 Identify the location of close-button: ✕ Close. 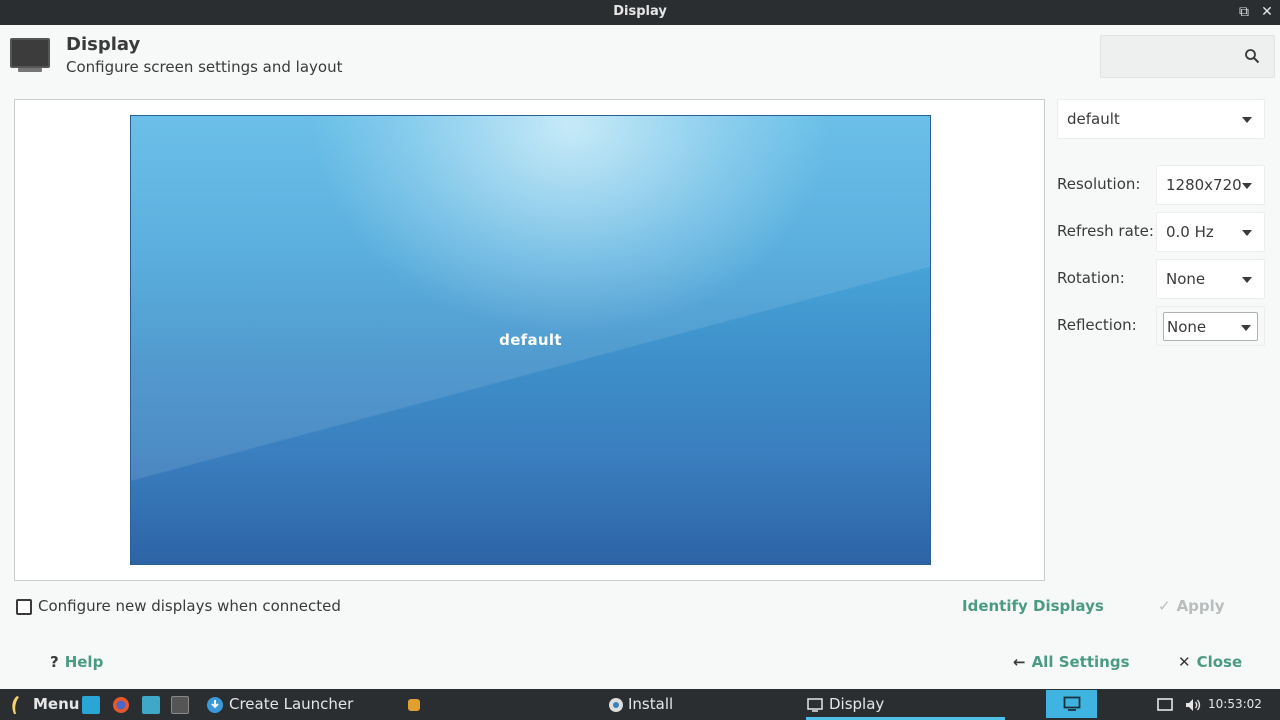
(1210, 662).